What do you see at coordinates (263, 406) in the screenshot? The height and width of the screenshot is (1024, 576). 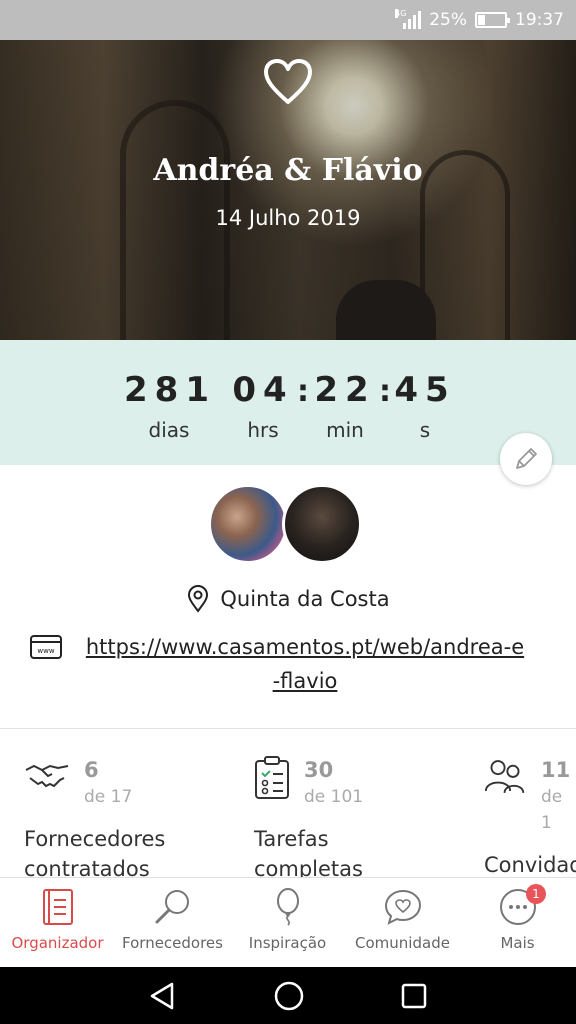 I see `countdown-hours: 04 hrs` at bounding box center [263, 406].